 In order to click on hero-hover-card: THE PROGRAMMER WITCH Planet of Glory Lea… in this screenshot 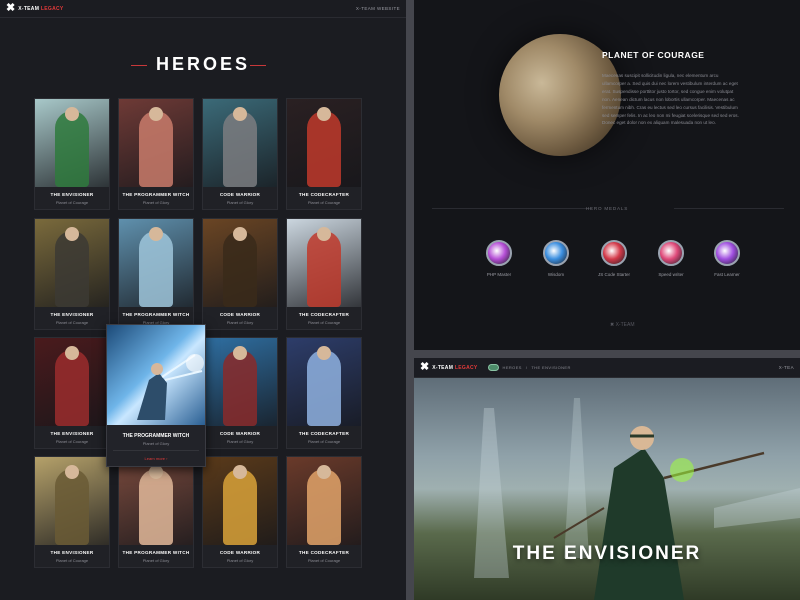, I will do `click(156, 395)`.